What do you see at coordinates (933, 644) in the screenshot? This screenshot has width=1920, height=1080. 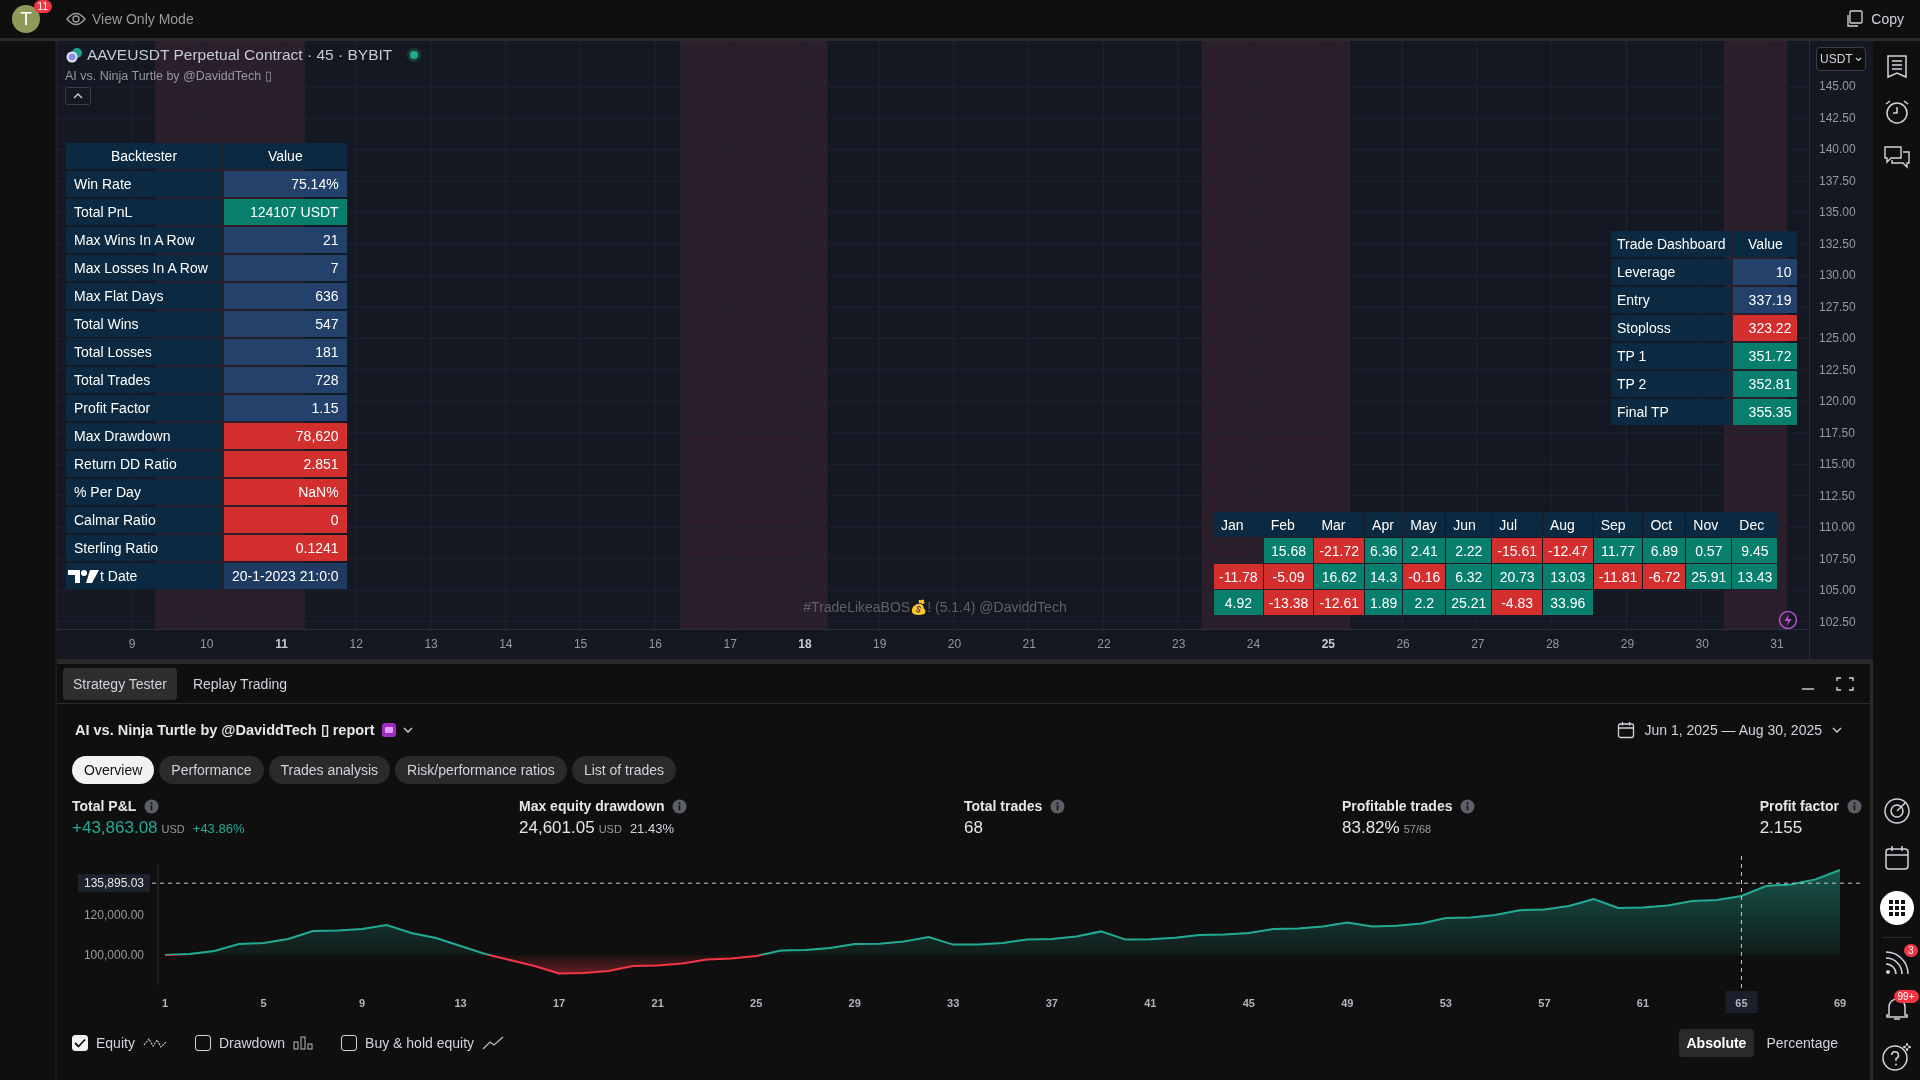 I see `time-axis: 9 10 11 12 13 14 15 16 17 18 19 20 21 22 23 24 25 26 27 28 29 30 31` at bounding box center [933, 644].